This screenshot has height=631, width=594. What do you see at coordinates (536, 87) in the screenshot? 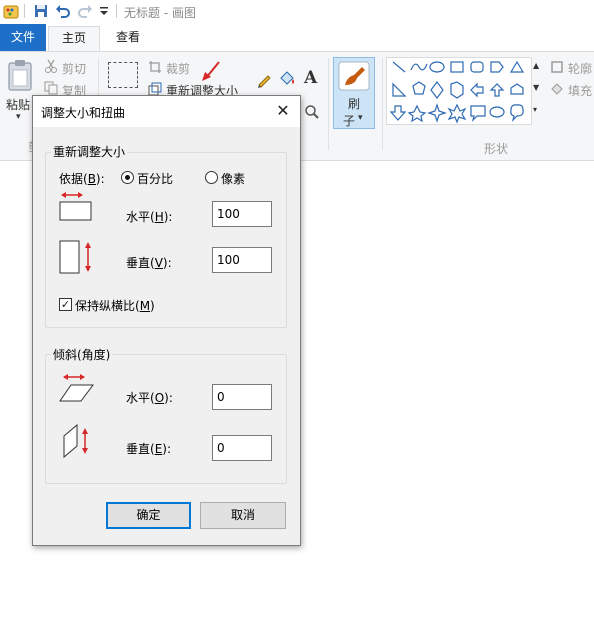
I see `gallery-down-icon: ▼` at bounding box center [536, 87].